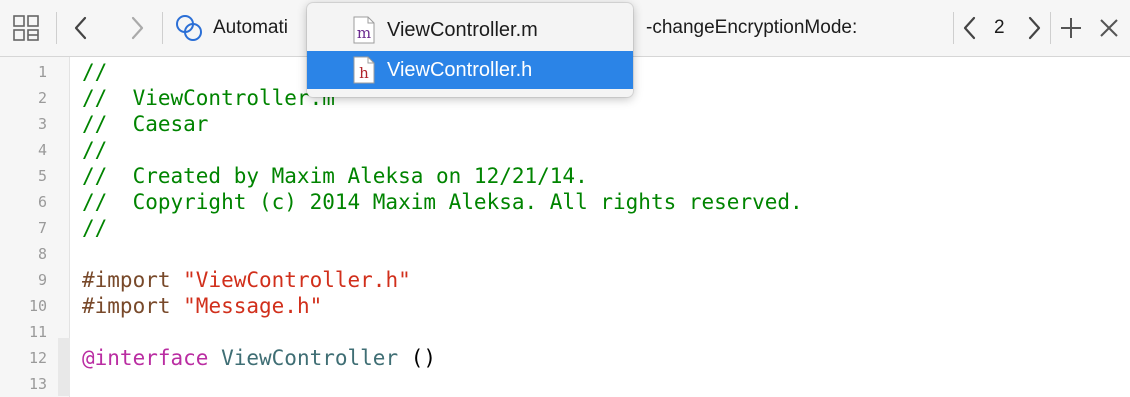 The width and height of the screenshot is (1130, 397). What do you see at coordinates (145, 358) in the screenshot?
I see `code-token-keyword: @interface` at bounding box center [145, 358].